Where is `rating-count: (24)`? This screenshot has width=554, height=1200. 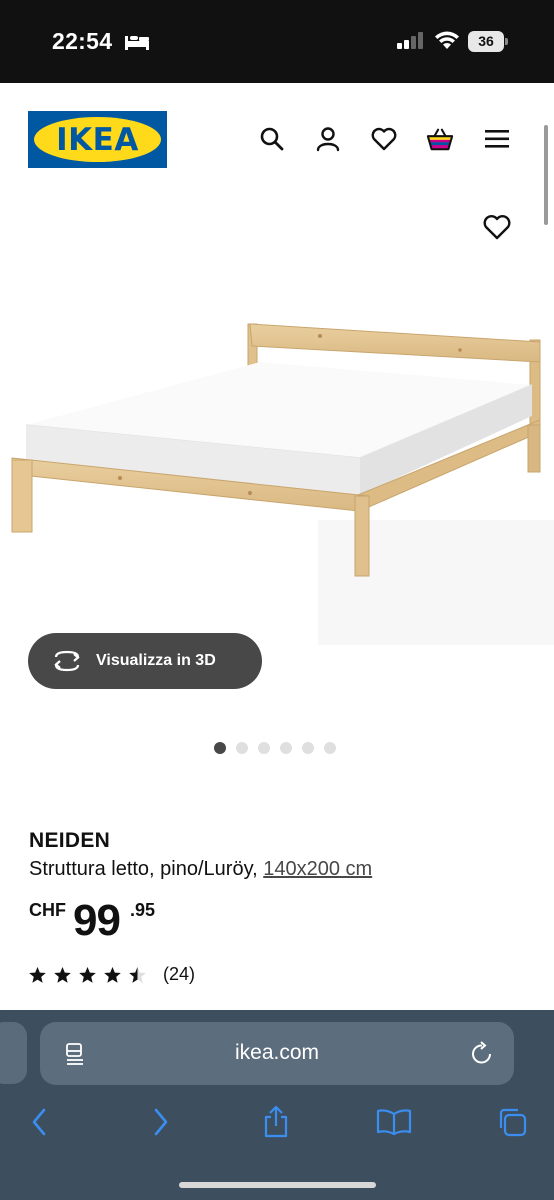
rating-count: (24) is located at coordinates (179, 974).